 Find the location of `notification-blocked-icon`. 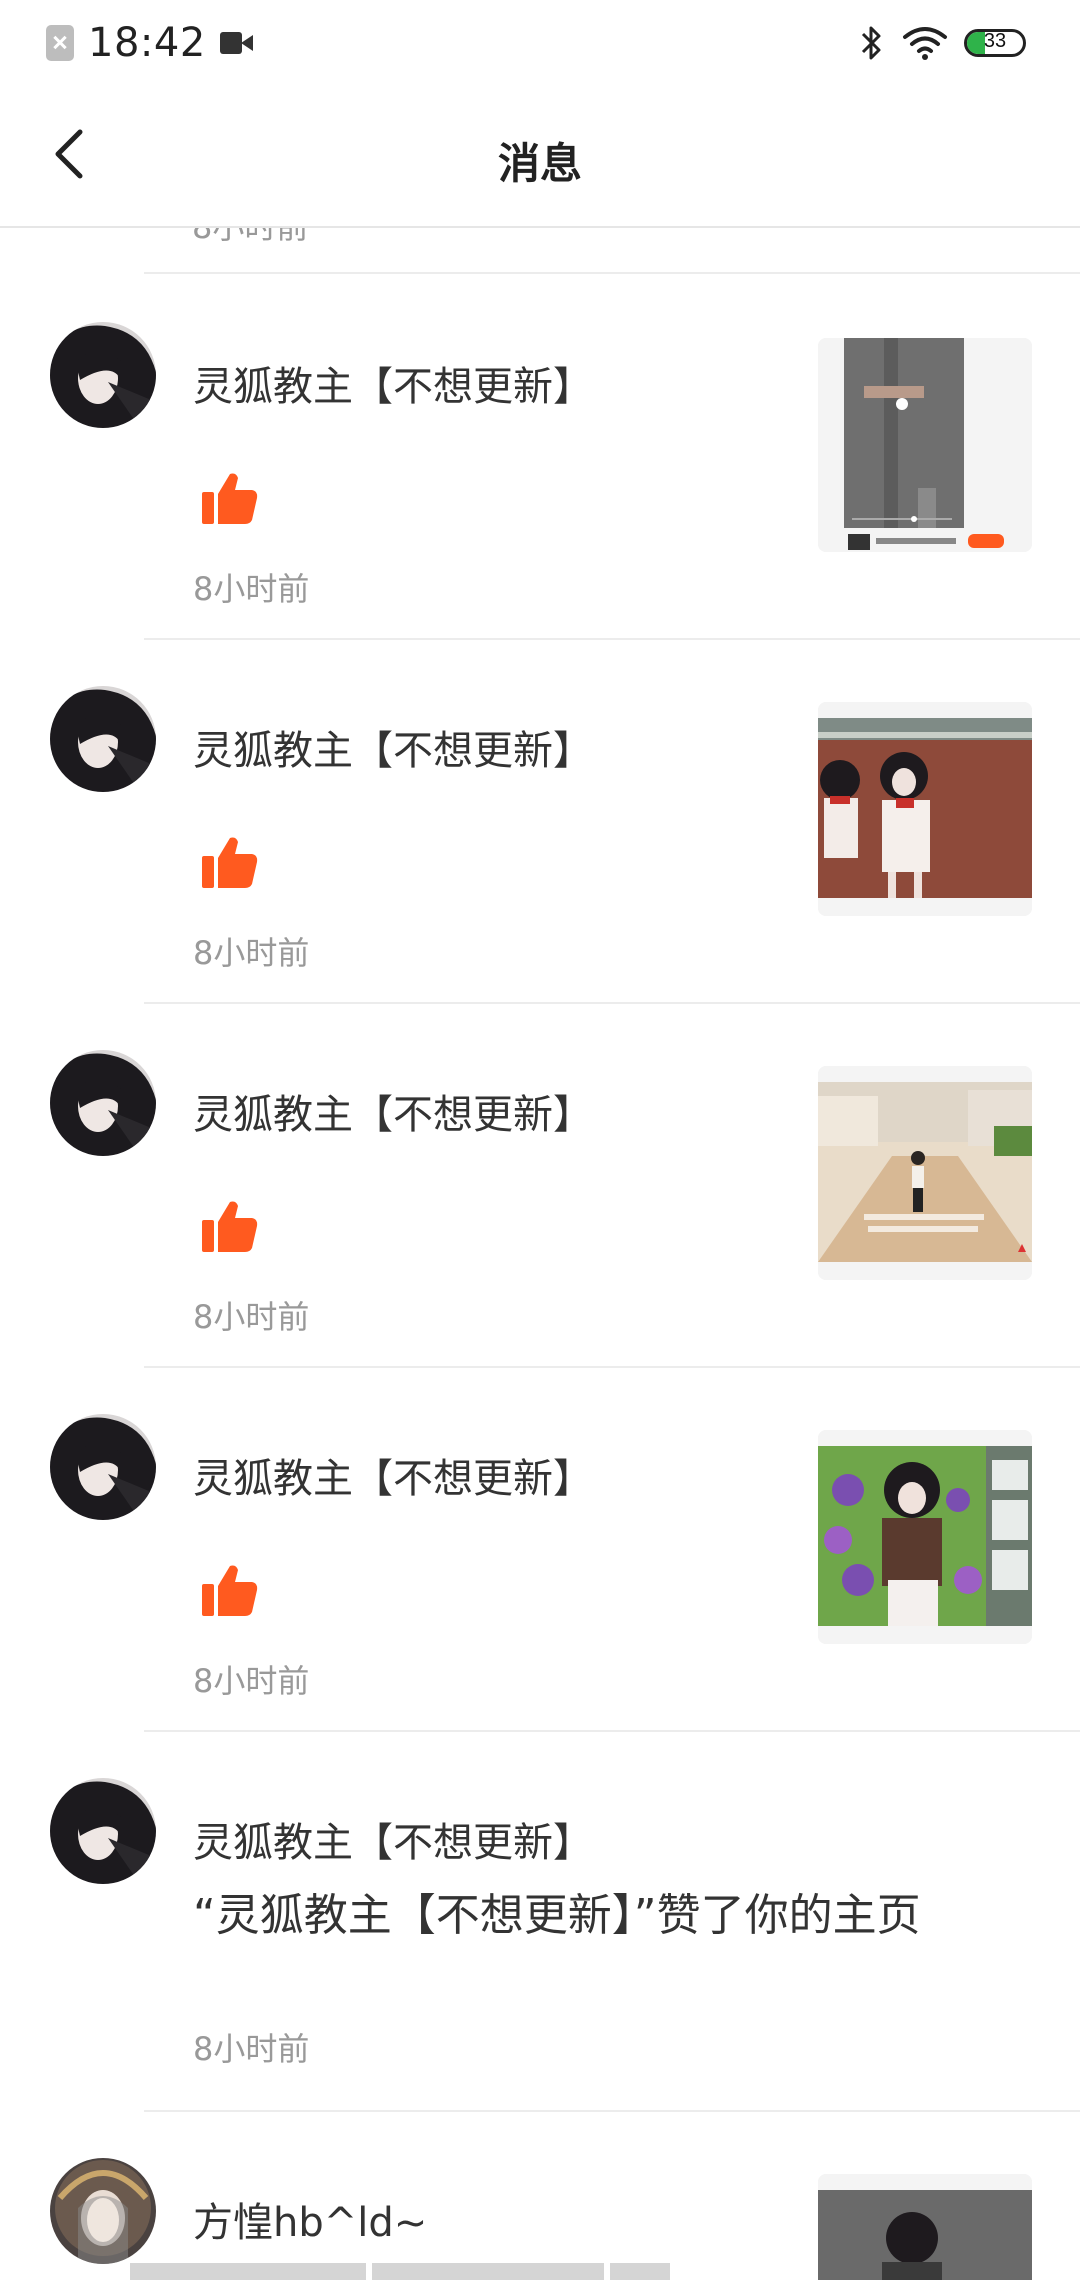

notification-blocked-icon is located at coordinates (60, 43).